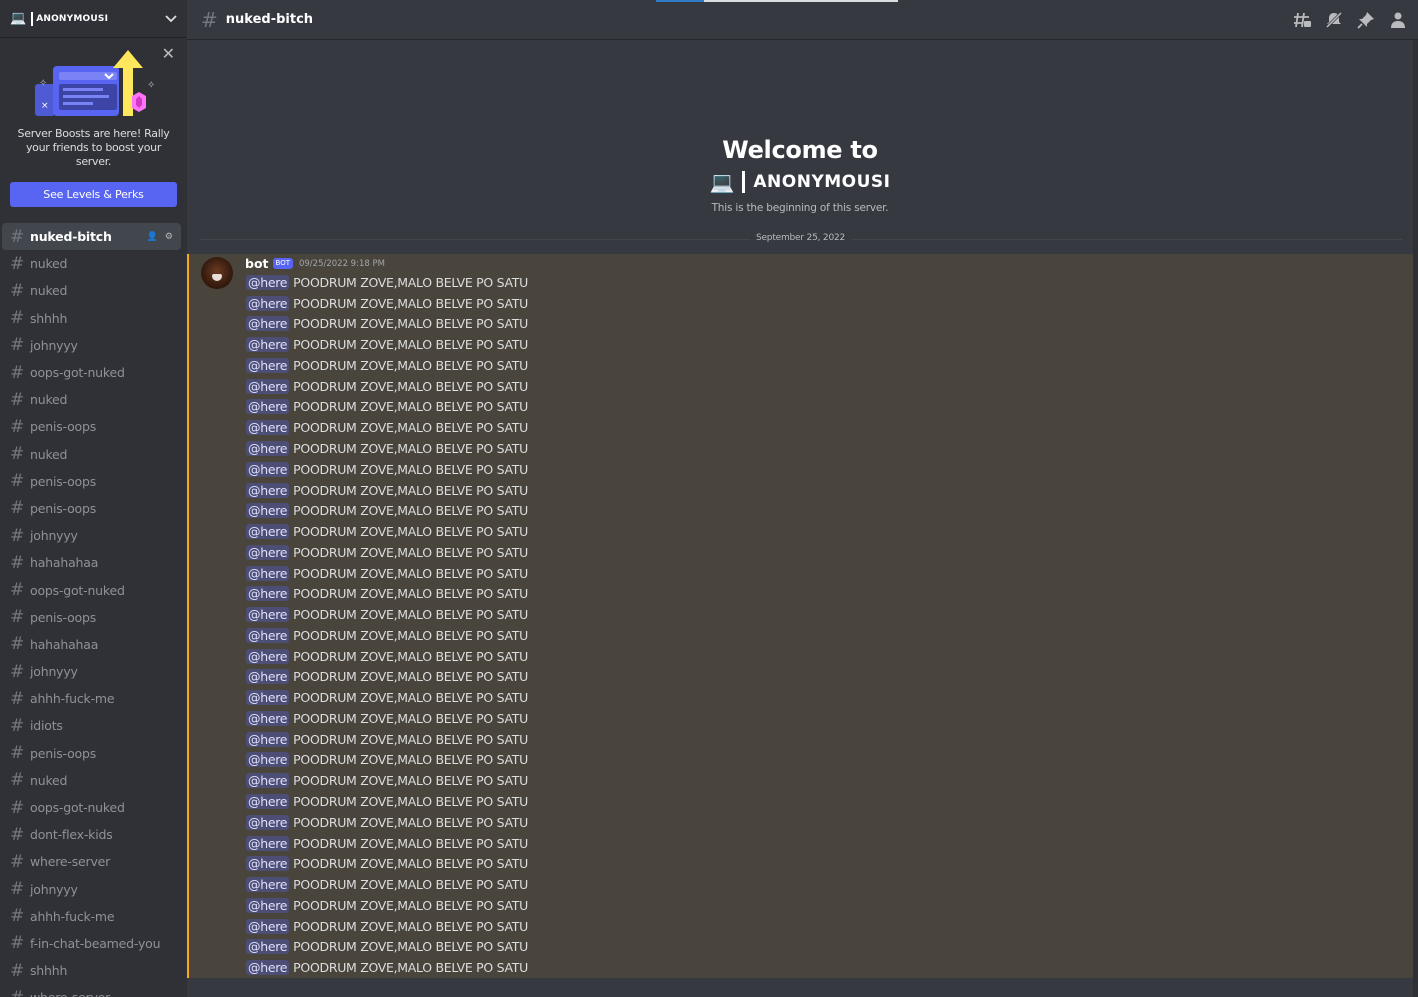 This screenshot has width=1418, height=997. What do you see at coordinates (171, 19) in the screenshot?
I see `chevron-down-icon` at bounding box center [171, 19].